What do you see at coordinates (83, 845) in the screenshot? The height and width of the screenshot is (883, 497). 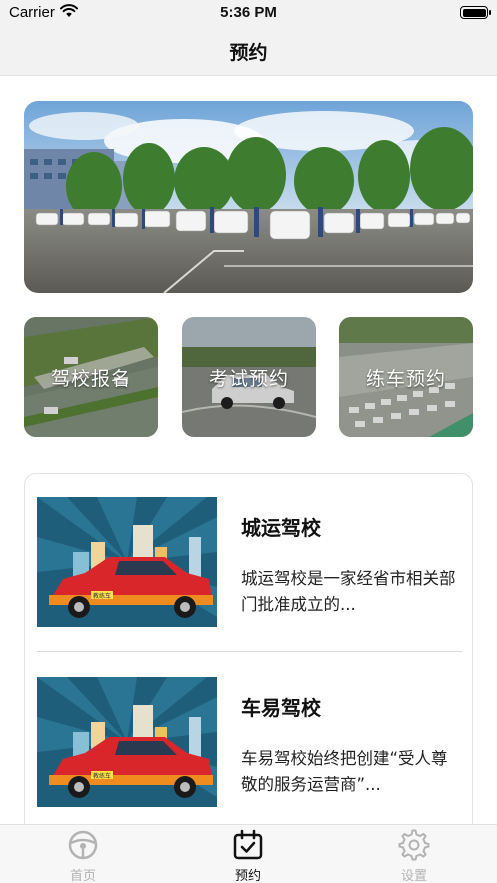 I see `steering-wheel-icon` at bounding box center [83, 845].